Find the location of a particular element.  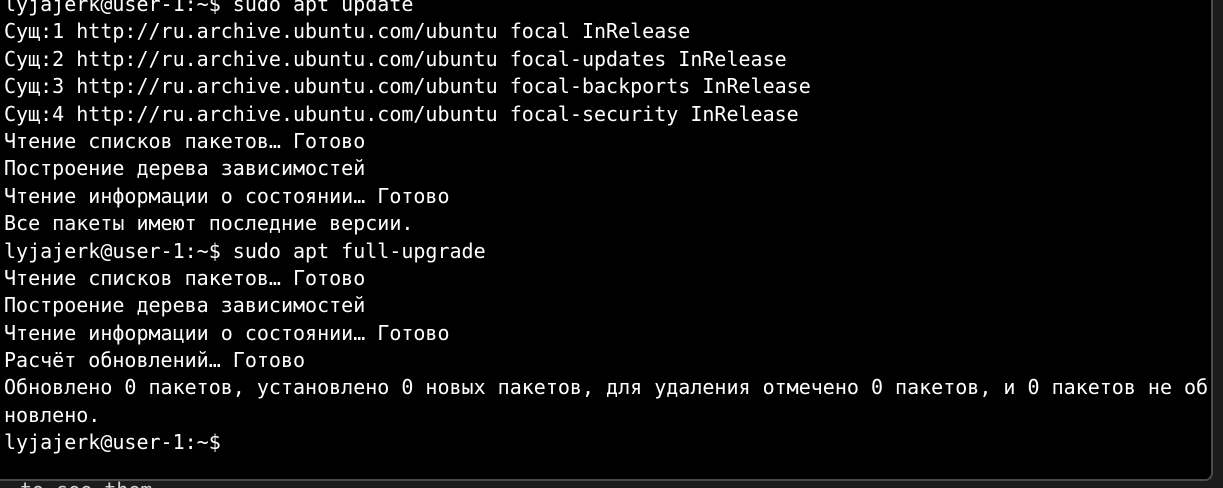

text-cursor is located at coordinates (238, 444).